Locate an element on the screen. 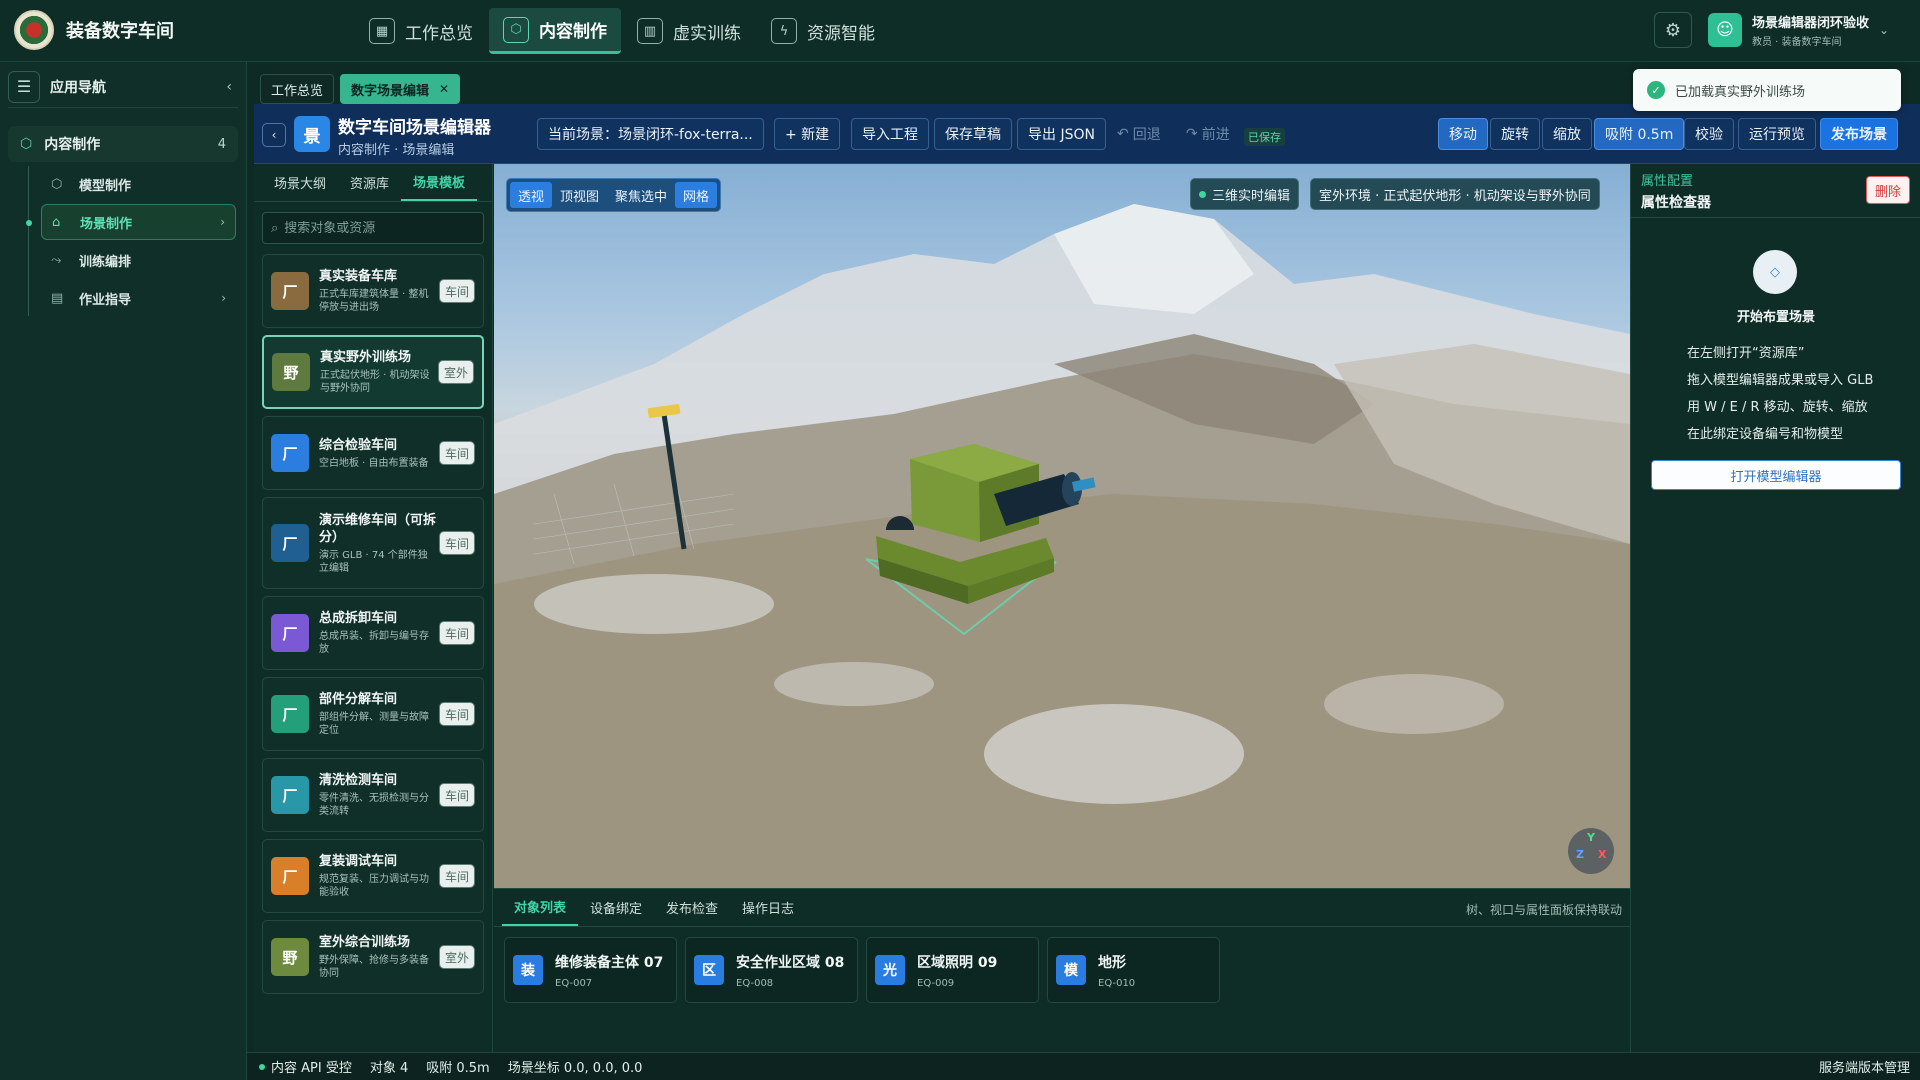 This screenshot has width=1920, height=1080. tab-label: 工作总览 is located at coordinates (297, 91).